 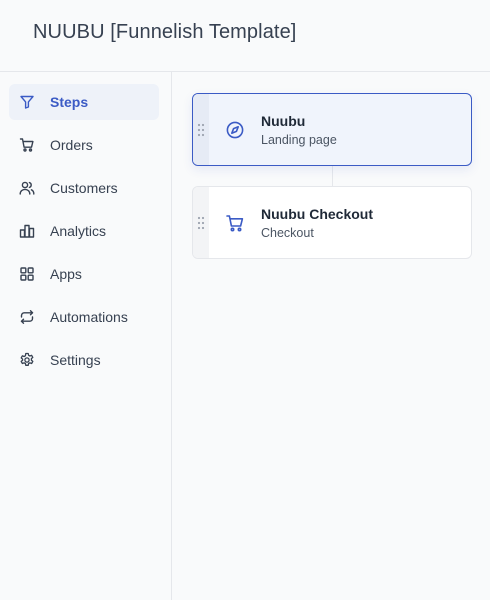 I want to click on sidebar-item-label: Settings, so click(x=75, y=360).